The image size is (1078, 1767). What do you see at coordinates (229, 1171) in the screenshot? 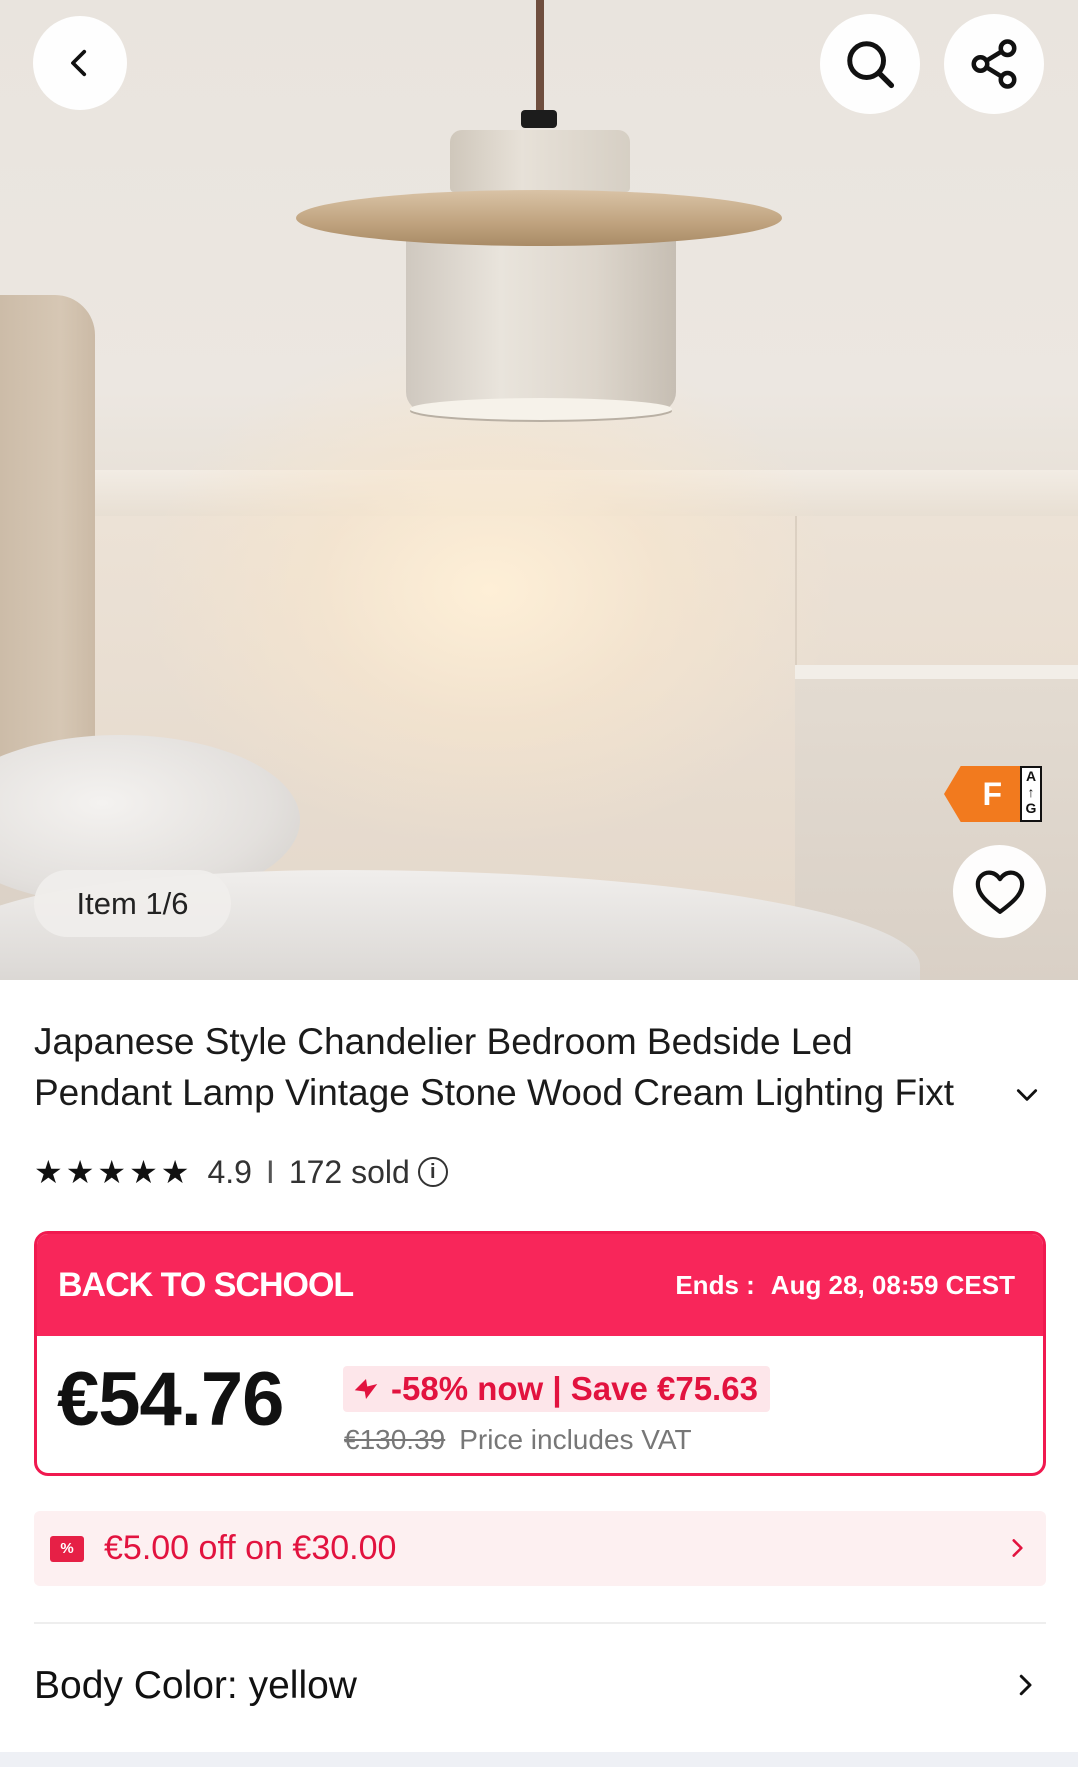
I see `rating-value: 4.9` at bounding box center [229, 1171].